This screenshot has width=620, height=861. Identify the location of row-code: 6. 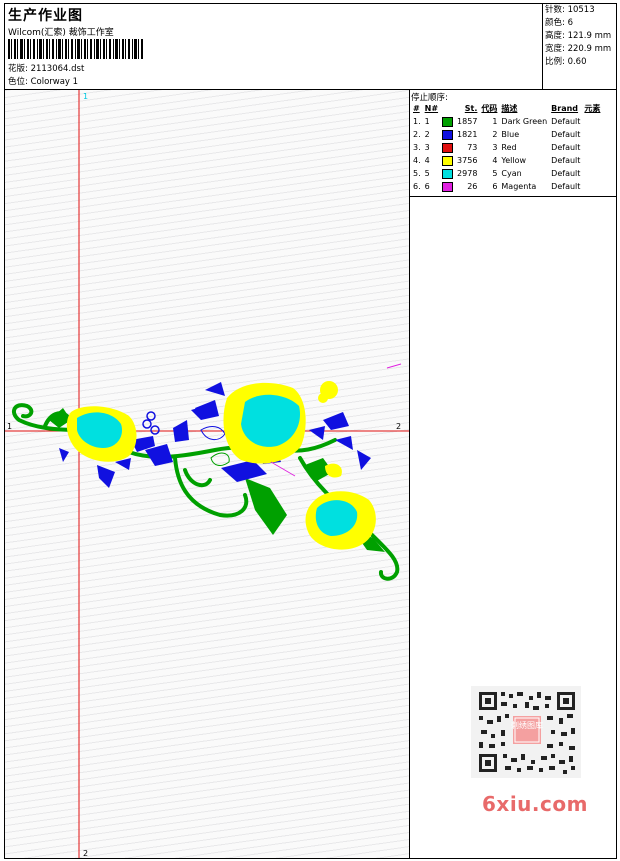
(495, 186).